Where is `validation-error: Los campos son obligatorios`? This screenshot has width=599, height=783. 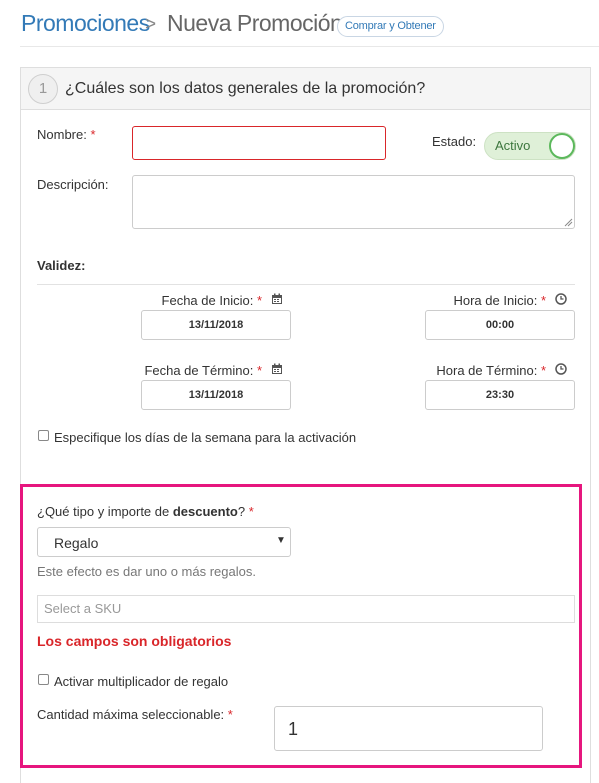 validation-error: Los campos son obligatorios is located at coordinates (134, 641).